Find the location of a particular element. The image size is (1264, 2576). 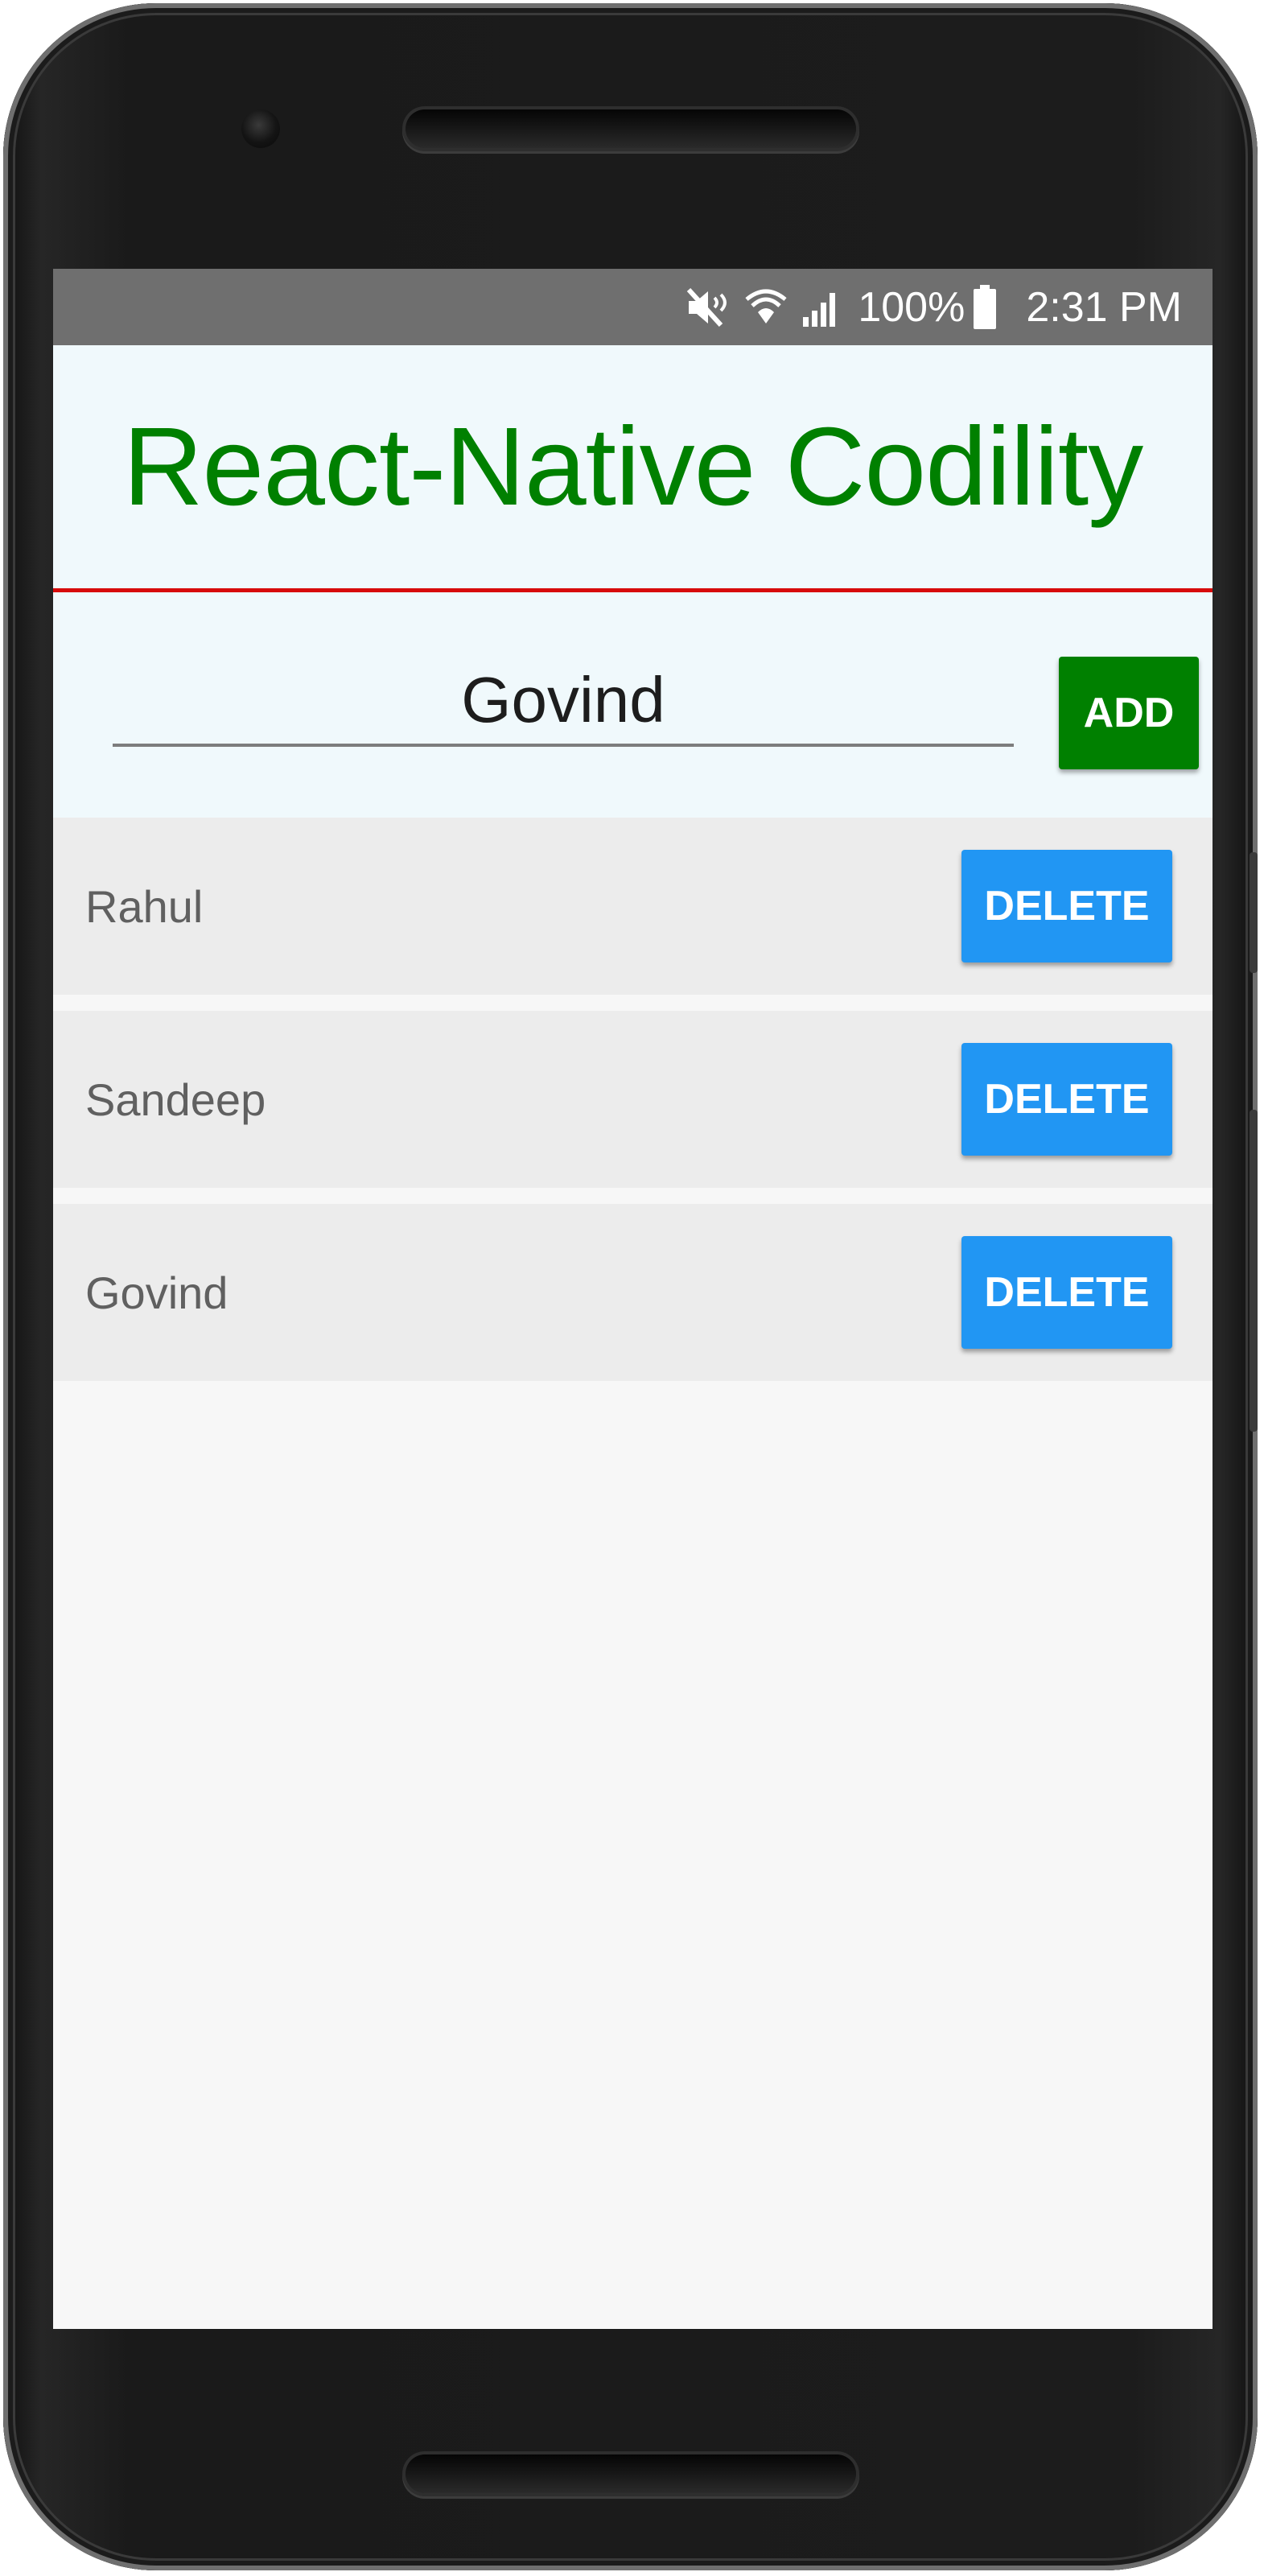

list-item: Govind DELETE is located at coordinates (633, 1292).